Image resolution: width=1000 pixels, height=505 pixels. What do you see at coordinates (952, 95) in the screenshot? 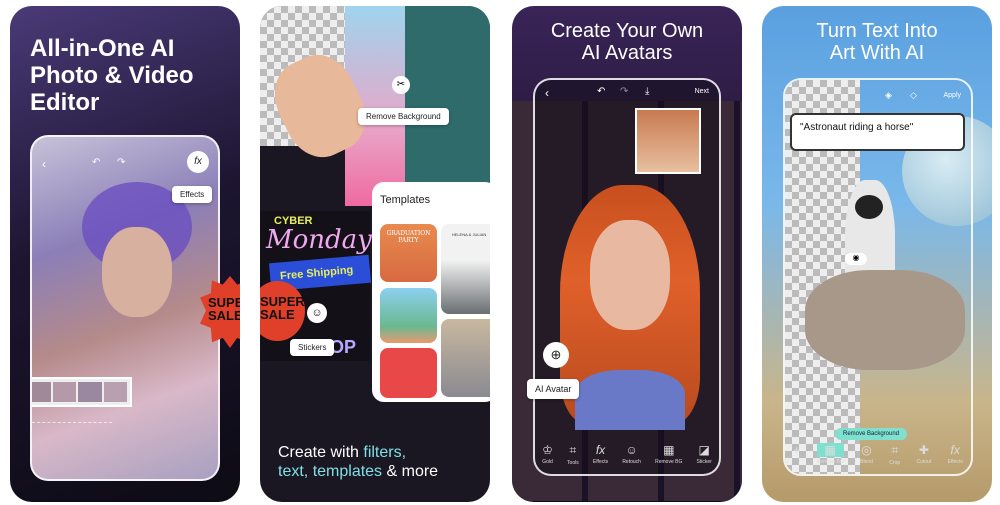
I see `apply-button: Apply` at bounding box center [952, 95].